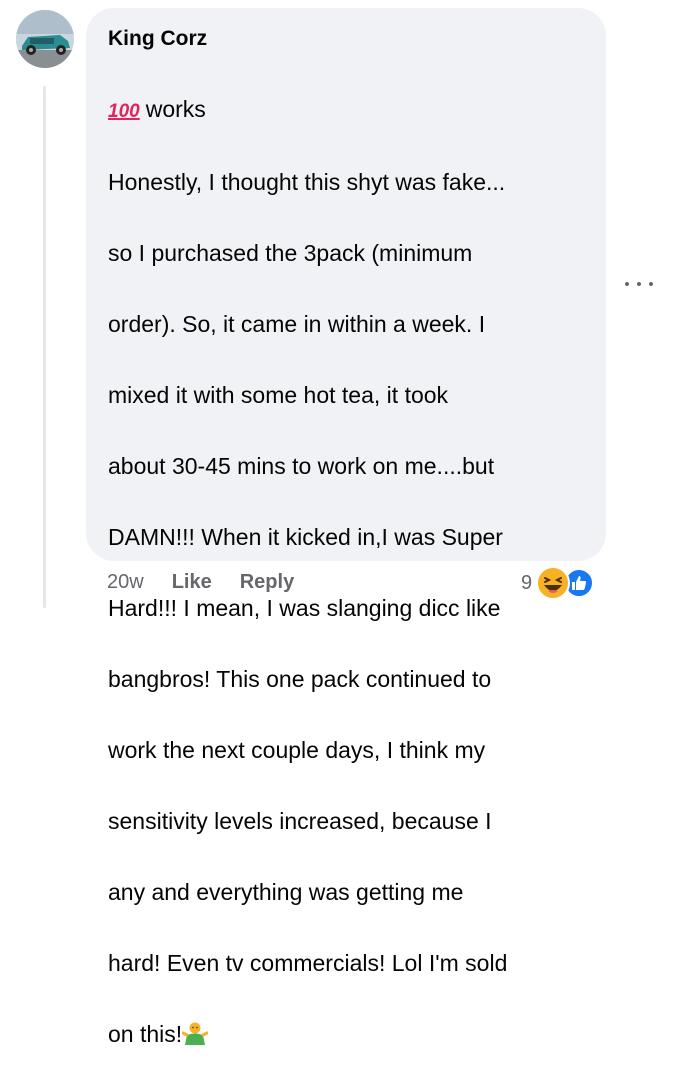 This screenshot has width=679, height=1088. I want to click on comment-line: Hard!!! I mean, I was slanging dicc like, so click(304, 607).